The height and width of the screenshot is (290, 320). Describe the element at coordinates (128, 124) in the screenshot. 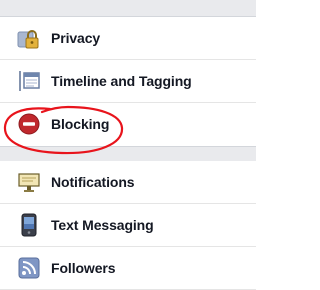

I see `settings-item-blocking: Blocking` at that location.